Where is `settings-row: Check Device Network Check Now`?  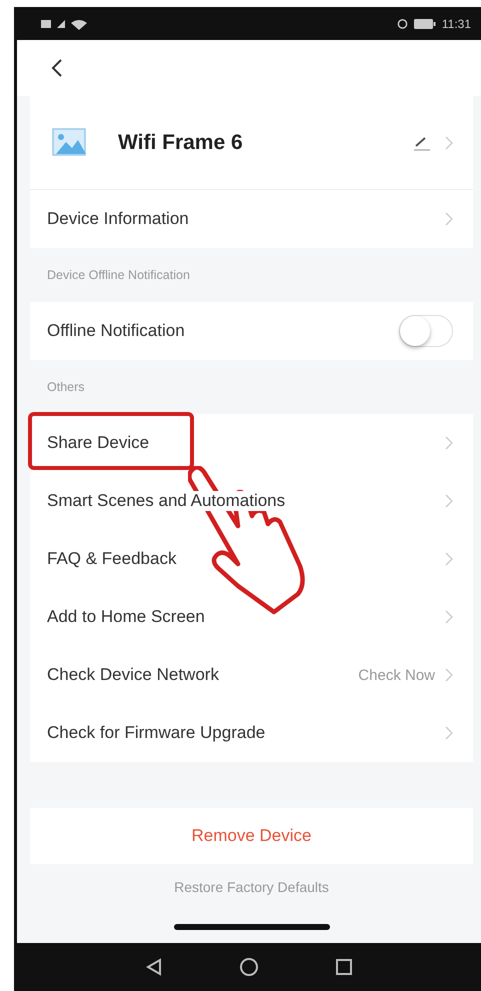
settings-row: Check Device Network Check Now is located at coordinates (251, 675).